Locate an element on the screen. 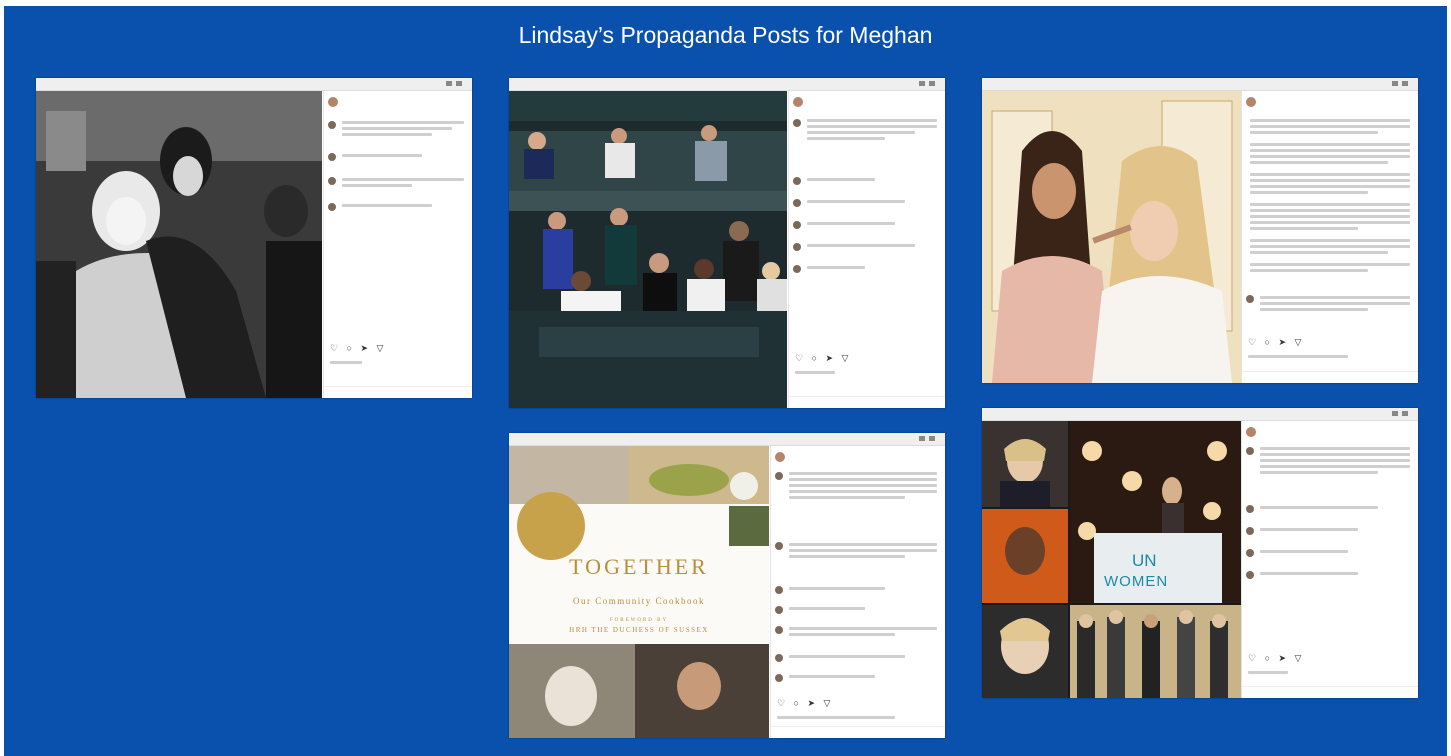  instagram-post-bw-friends: ♡ ○ ➤ ▽ is located at coordinates (254, 238).